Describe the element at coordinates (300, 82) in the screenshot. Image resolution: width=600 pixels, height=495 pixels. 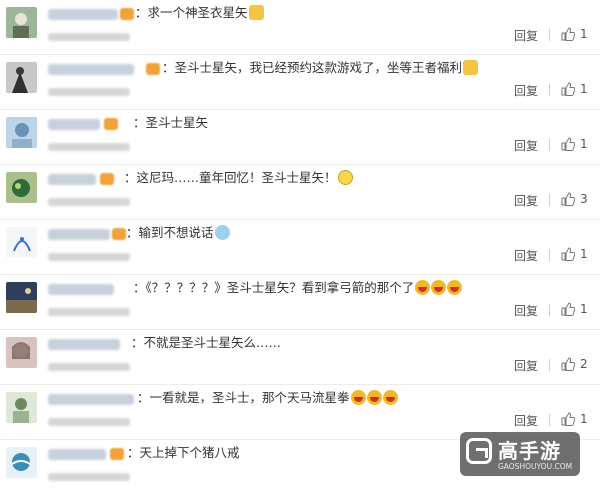
I see `comment-row: ：圣斗士星矢，我已经预约这款游戏了，坐等王者福利 回复 1` at that location.